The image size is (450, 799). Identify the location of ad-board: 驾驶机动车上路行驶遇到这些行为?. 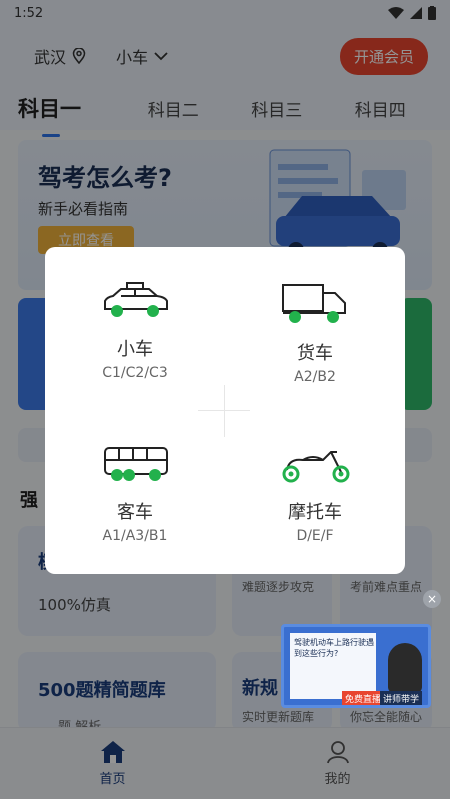
(333, 666).